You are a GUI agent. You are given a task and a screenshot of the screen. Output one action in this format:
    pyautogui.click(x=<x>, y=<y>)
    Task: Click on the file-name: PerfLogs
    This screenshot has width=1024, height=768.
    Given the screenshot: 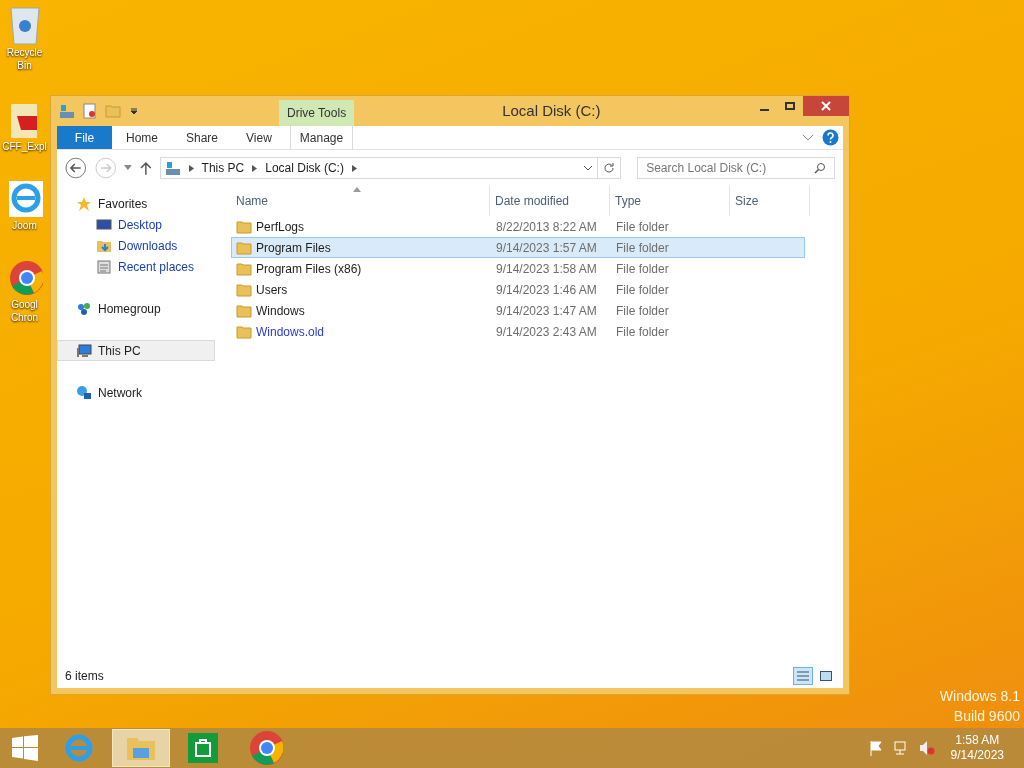 What is the action you would take?
    pyautogui.click(x=280, y=227)
    